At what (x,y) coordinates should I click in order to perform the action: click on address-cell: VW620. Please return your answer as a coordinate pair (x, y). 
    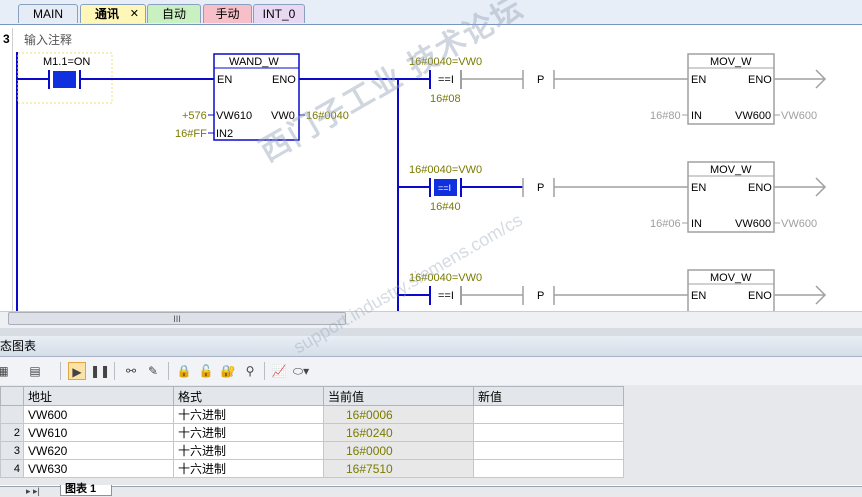
    Looking at the image, I should click on (98, 450).